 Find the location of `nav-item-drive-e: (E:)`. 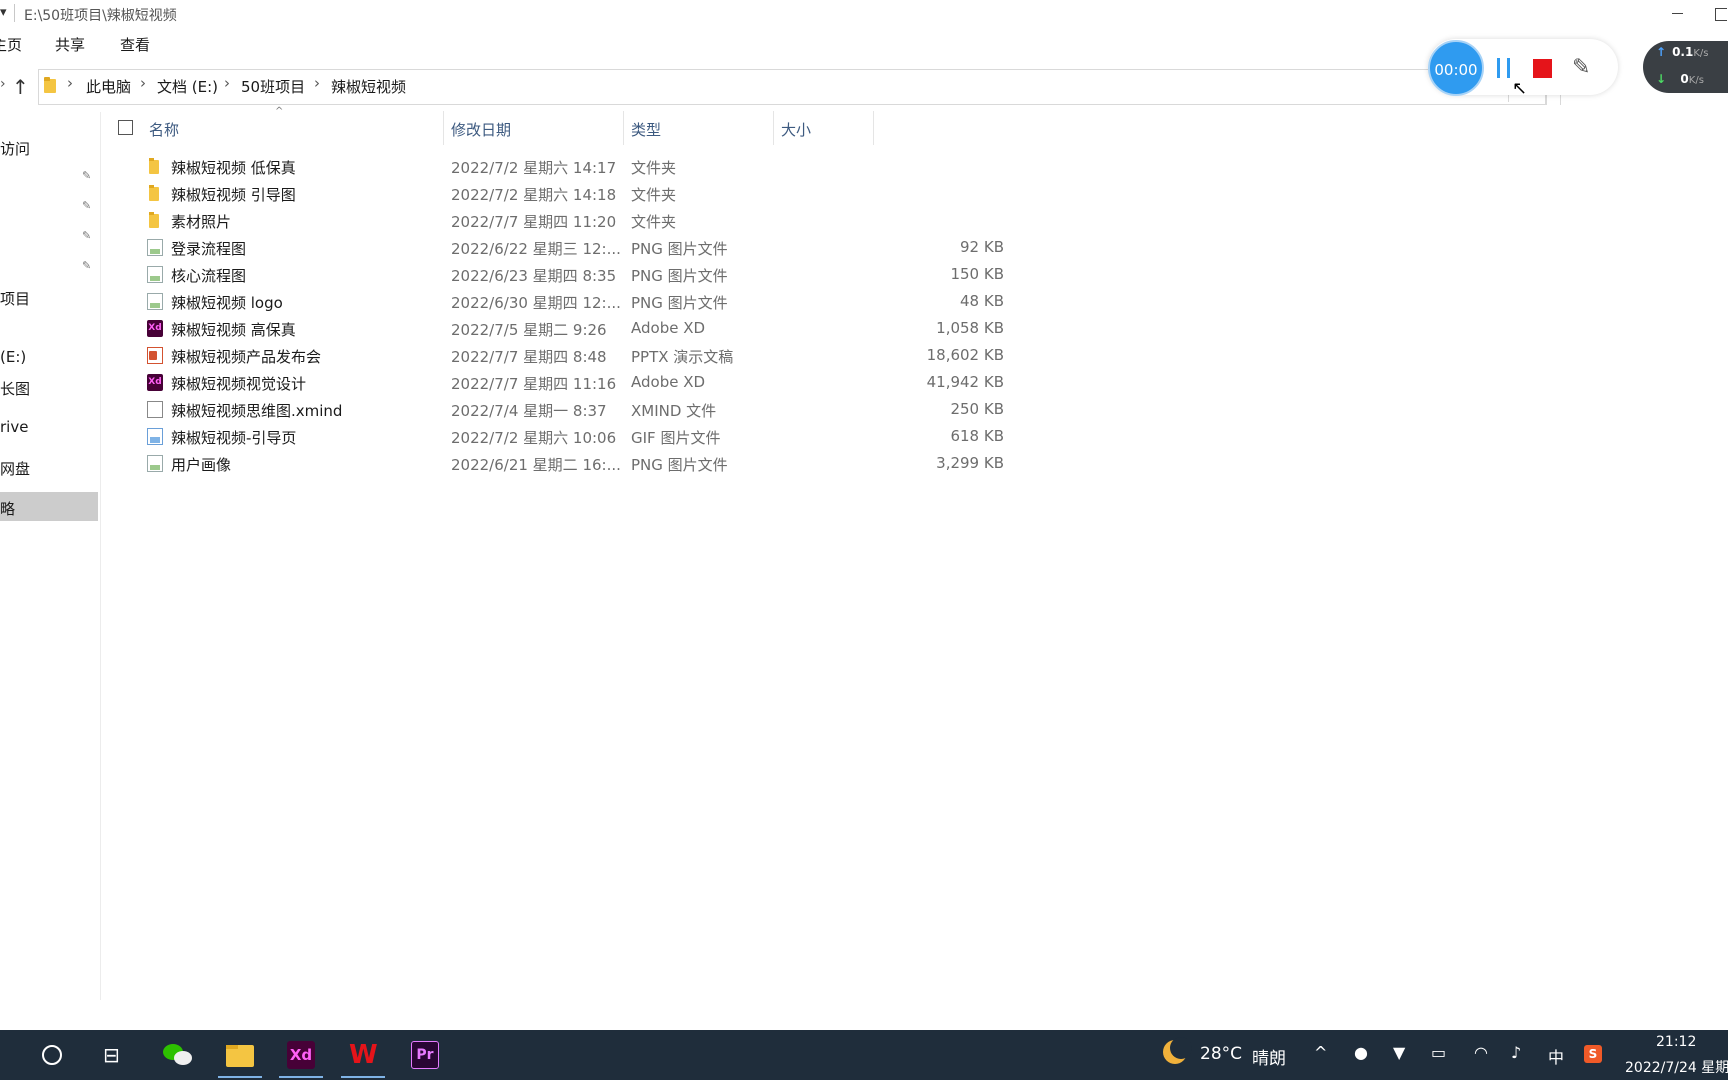

nav-item-drive-e: (E:) is located at coordinates (13, 357).